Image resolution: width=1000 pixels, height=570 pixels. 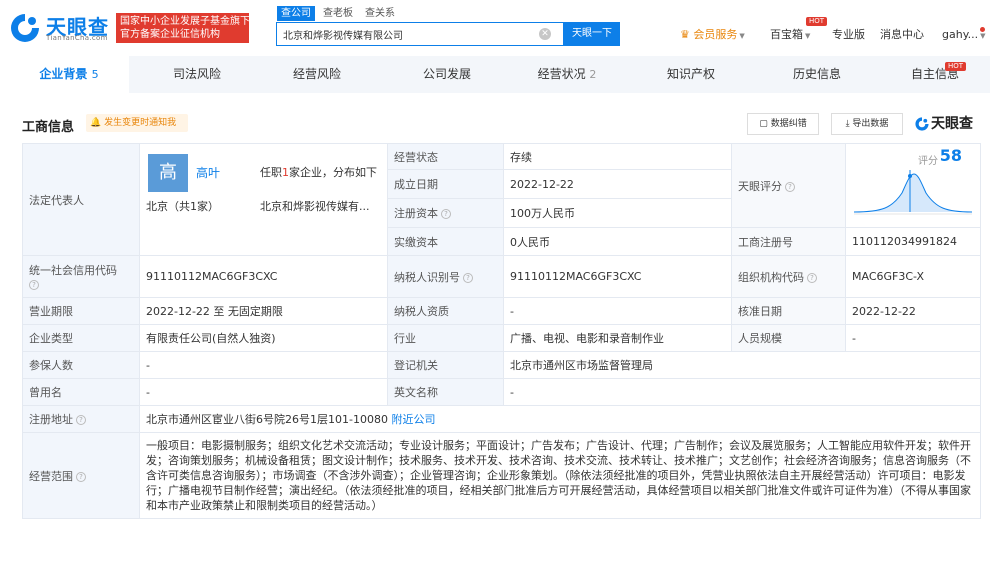 What do you see at coordinates (380, 13) in the screenshot?
I see `search-tab-relation: 查关系` at bounding box center [380, 13].